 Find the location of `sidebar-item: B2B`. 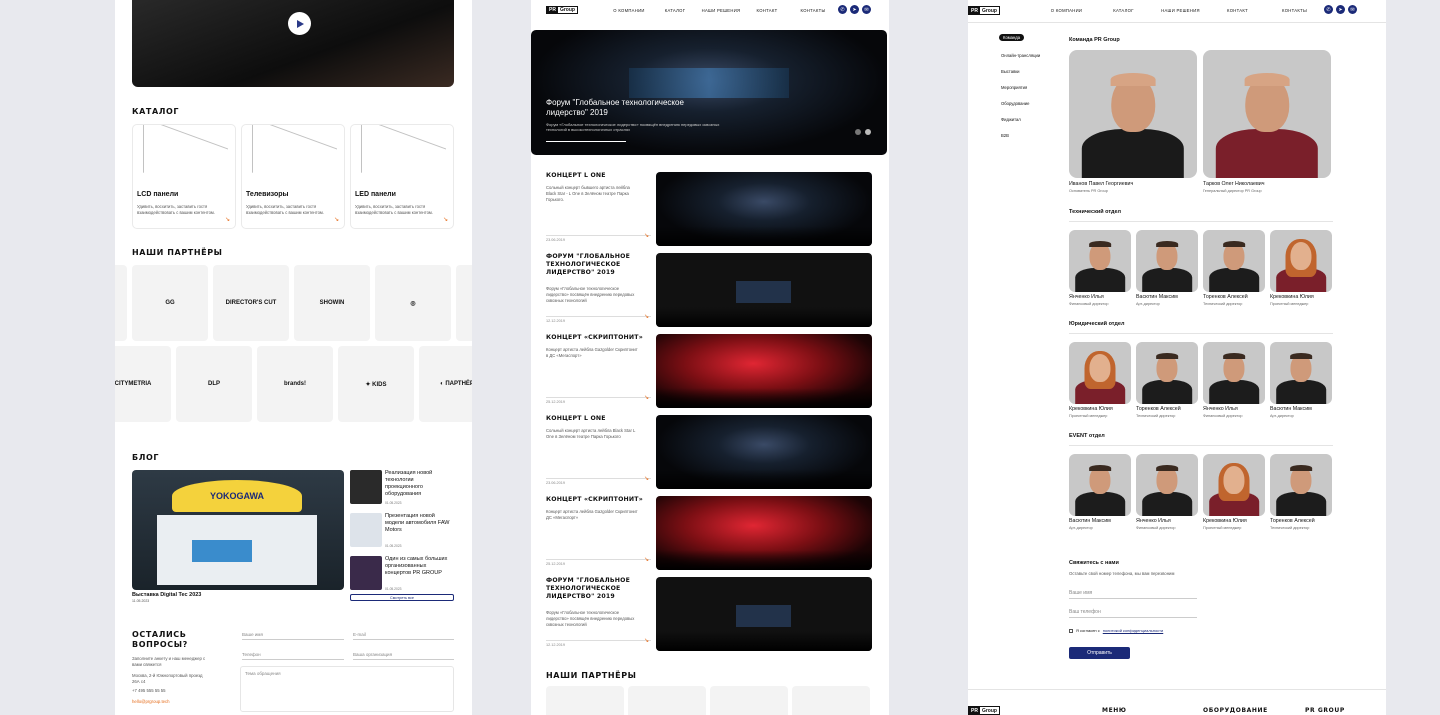

sidebar-item: B2B is located at coordinates (1005, 135).